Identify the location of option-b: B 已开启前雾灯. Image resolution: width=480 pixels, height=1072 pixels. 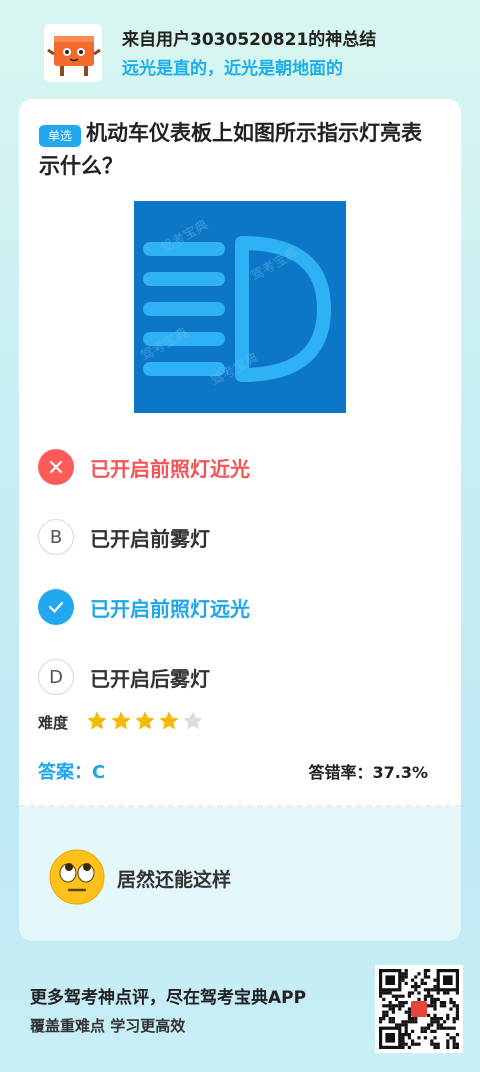
(238, 539).